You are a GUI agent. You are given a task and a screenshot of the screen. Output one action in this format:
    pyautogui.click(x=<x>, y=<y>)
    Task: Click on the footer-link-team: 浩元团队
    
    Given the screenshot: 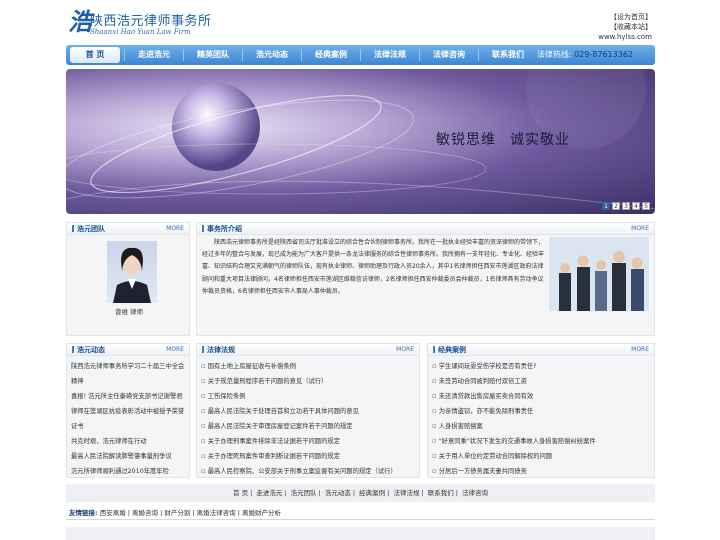 What is the action you would take?
    pyautogui.click(x=304, y=493)
    